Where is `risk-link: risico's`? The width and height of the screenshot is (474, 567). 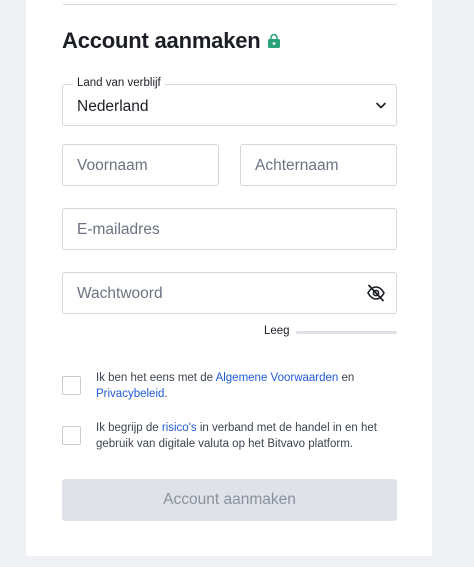 risk-link: risico's is located at coordinates (179, 428).